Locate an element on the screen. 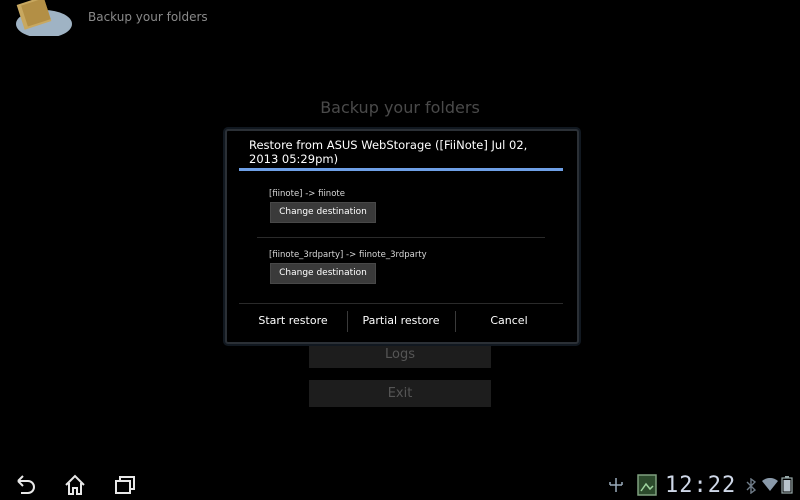 Image resolution: width=800 pixels, height=500 pixels. folder-mapping-label: [fiinote] -> fiinote is located at coordinates (307, 194).